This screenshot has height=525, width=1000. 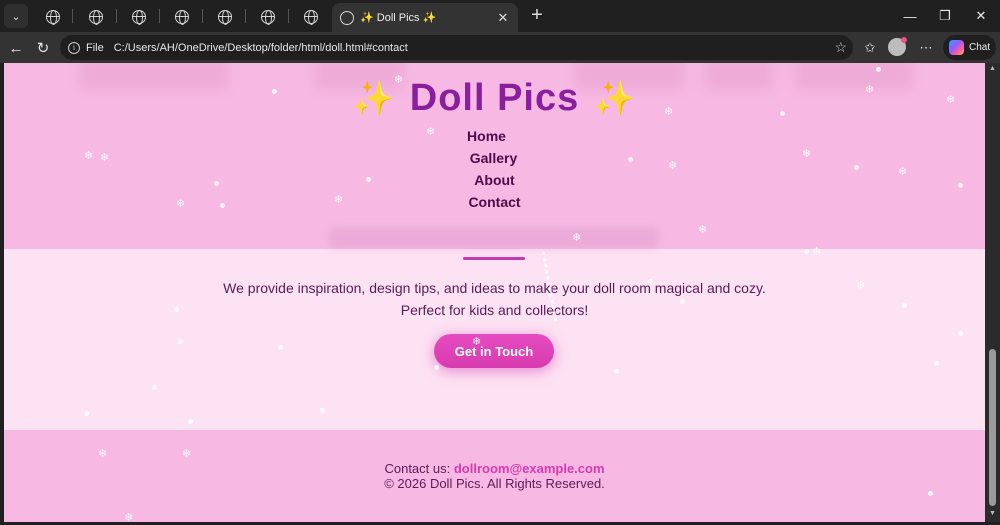 What do you see at coordinates (870, 48) in the screenshot?
I see `favorites-icon: ✩` at bounding box center [870, 48].